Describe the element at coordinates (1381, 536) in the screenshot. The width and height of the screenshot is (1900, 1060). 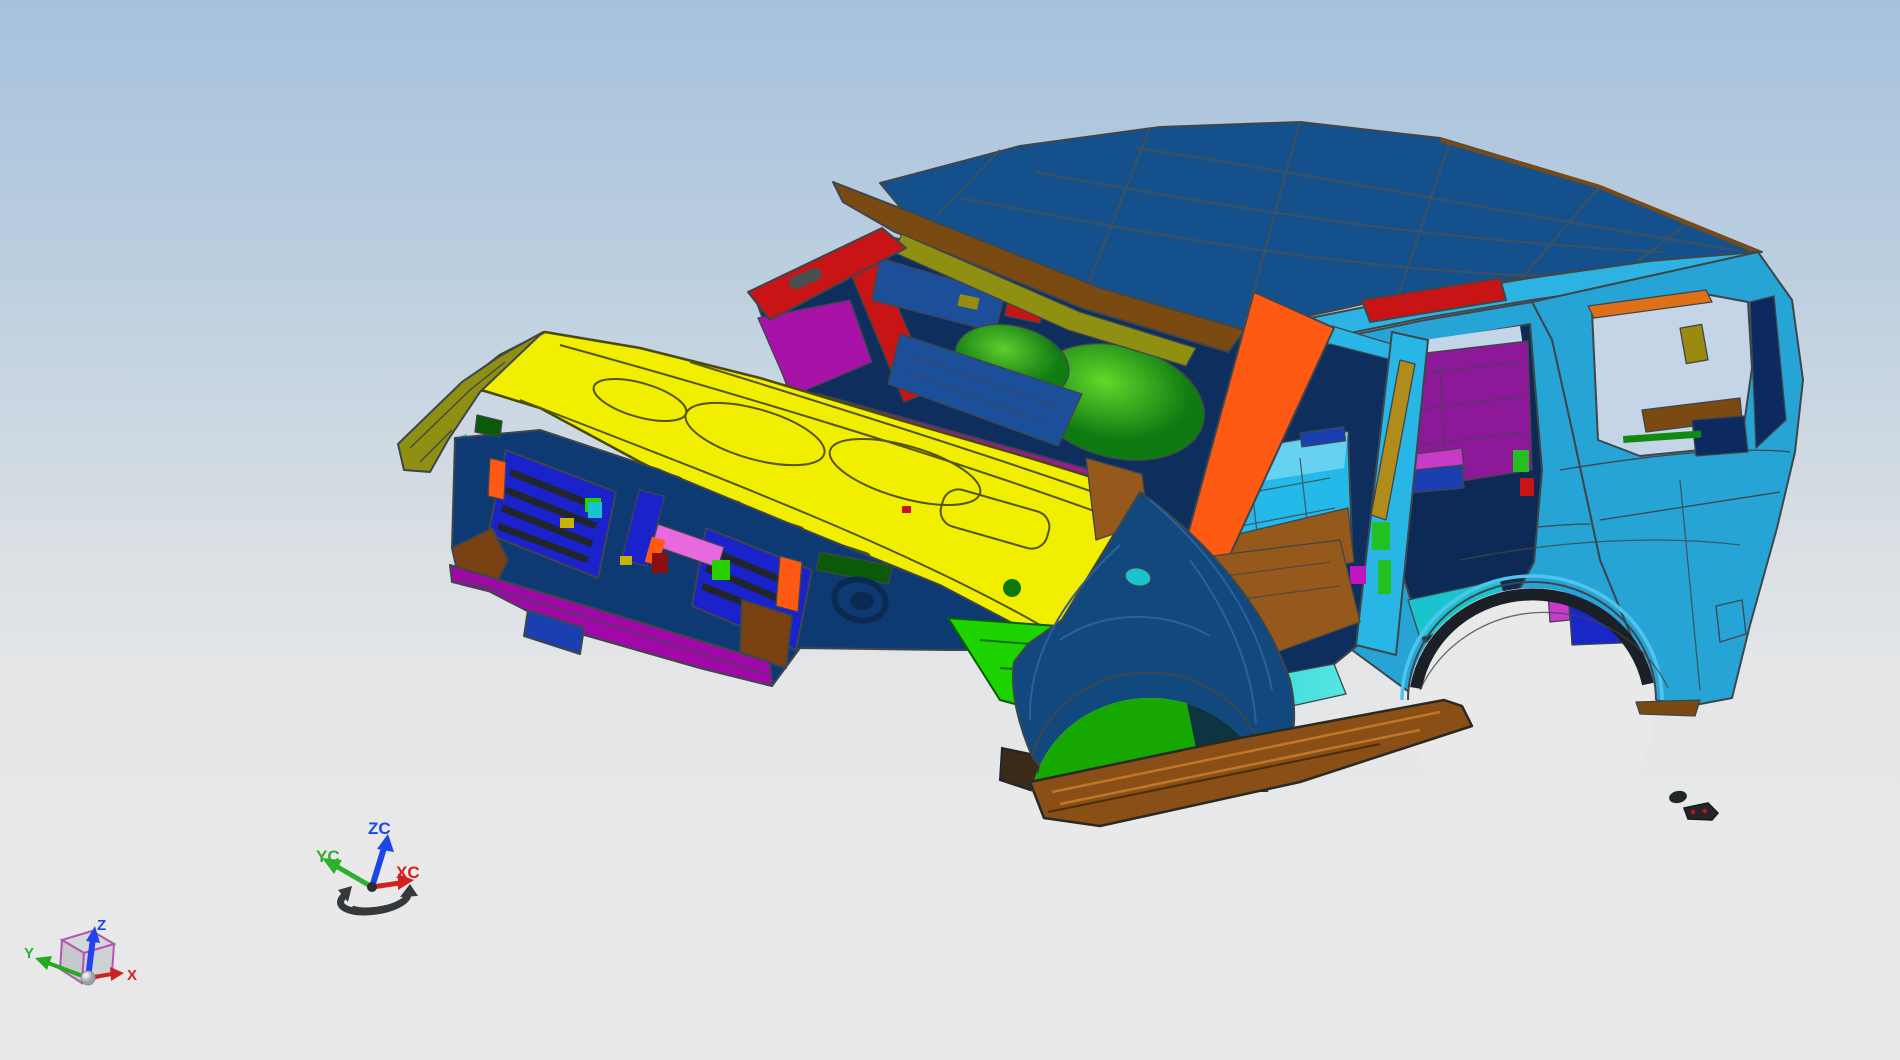
I see `b-pillar-green-accent` at that location.